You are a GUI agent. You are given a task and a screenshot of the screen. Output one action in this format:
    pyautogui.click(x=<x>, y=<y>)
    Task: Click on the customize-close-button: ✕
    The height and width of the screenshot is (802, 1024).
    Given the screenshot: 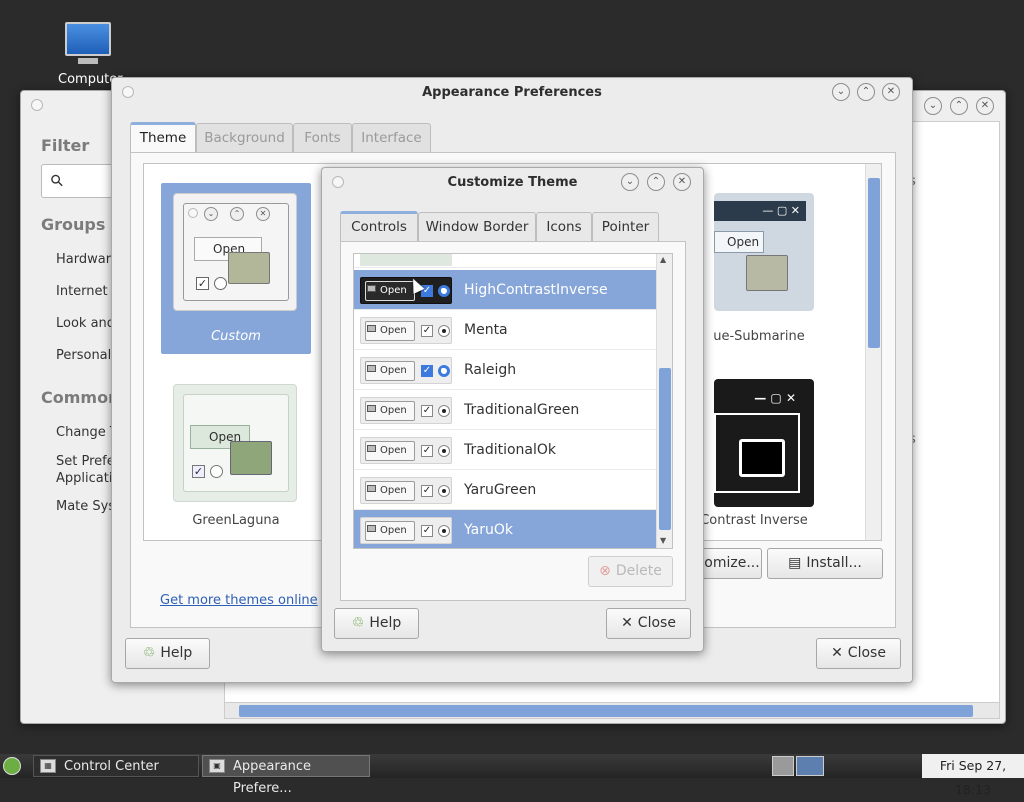 What is the action you would take?
    pyautogui.click(x=682, y=182)
    